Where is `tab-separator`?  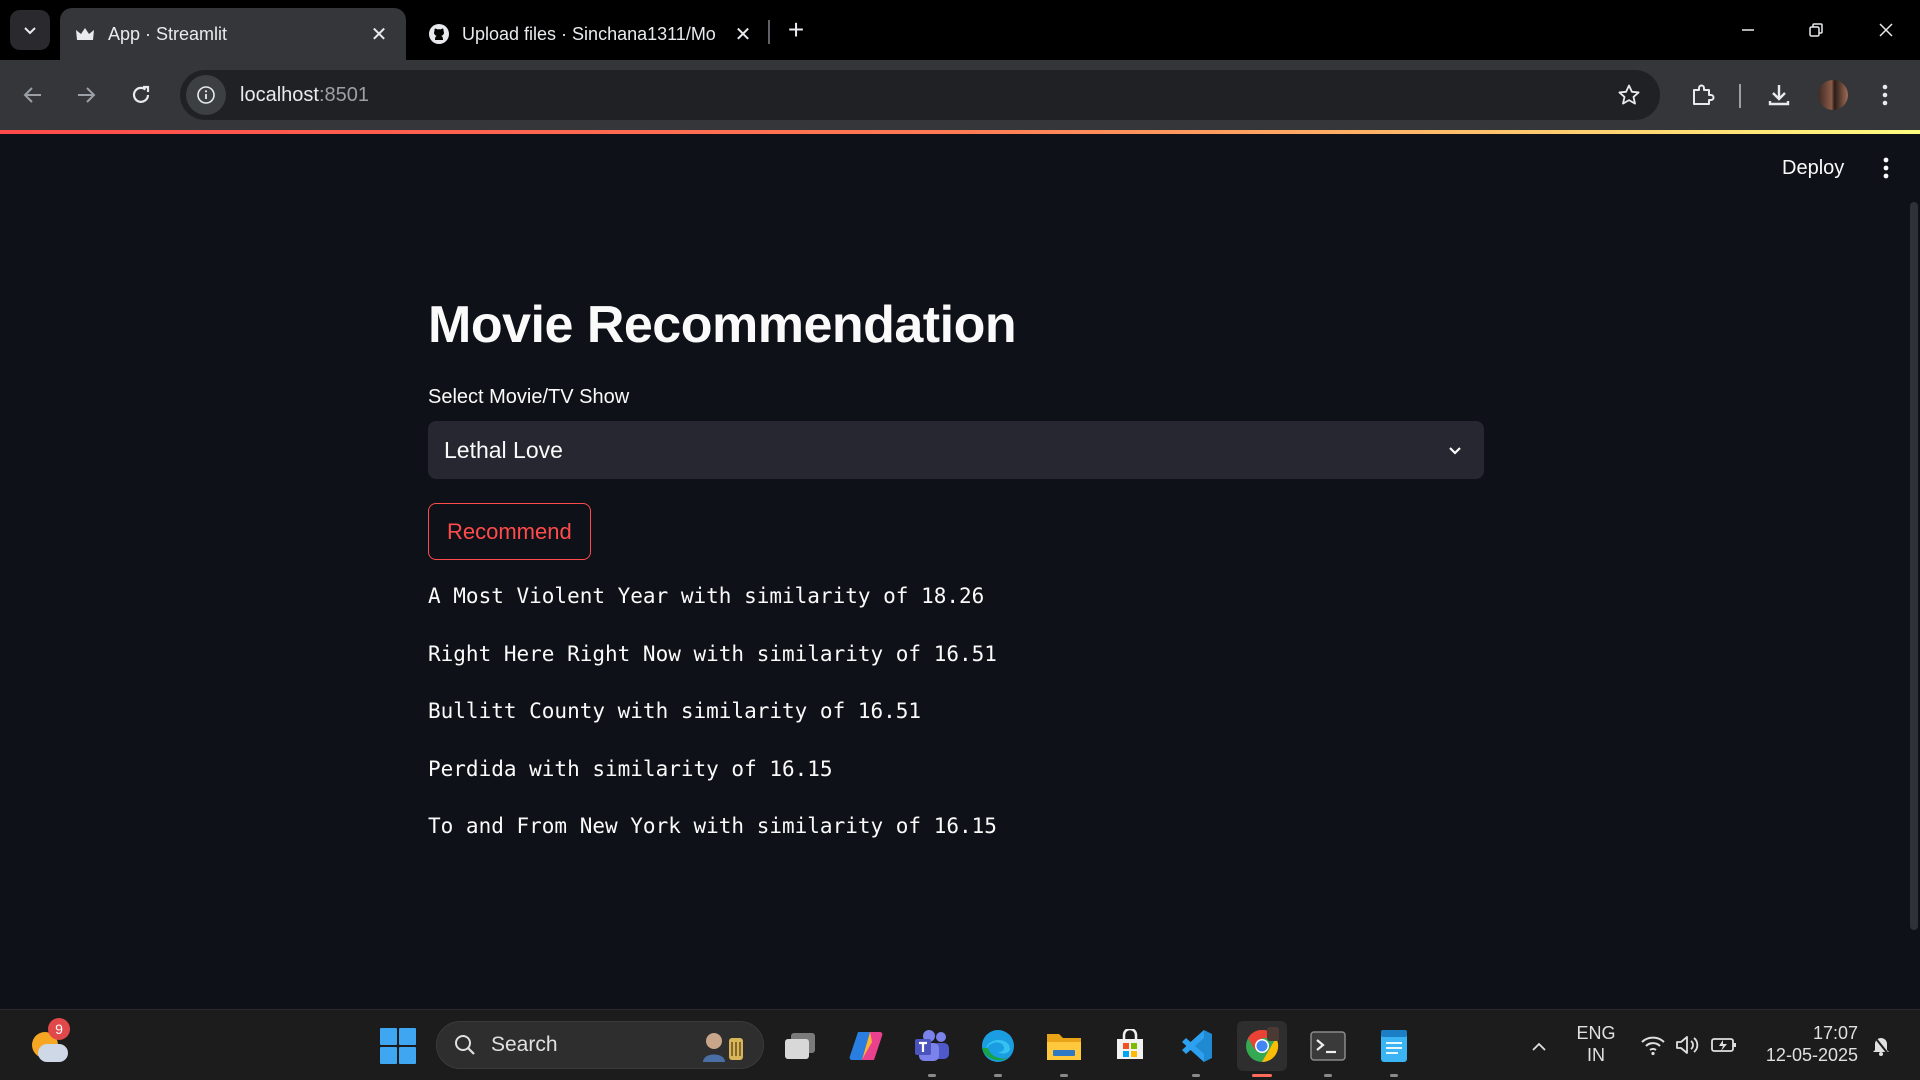
tab-separator is located at coordinates (769, 32).